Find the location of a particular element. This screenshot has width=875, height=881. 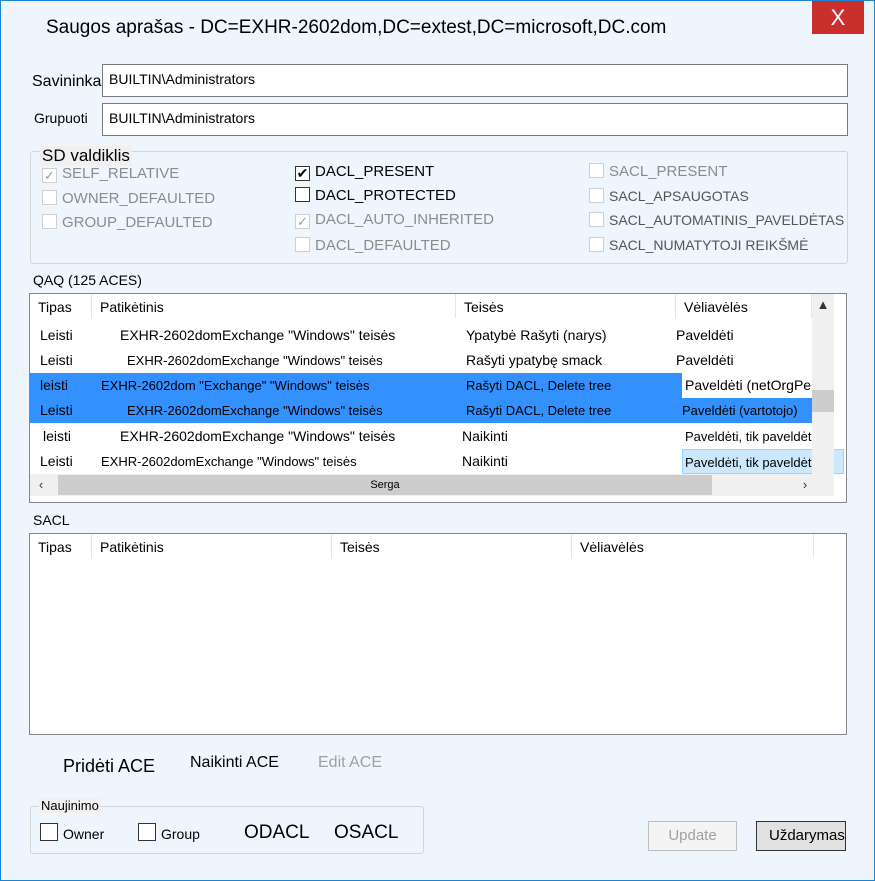

delete-ace-button: Naikinti ACE is located at coordinates (234, 763).